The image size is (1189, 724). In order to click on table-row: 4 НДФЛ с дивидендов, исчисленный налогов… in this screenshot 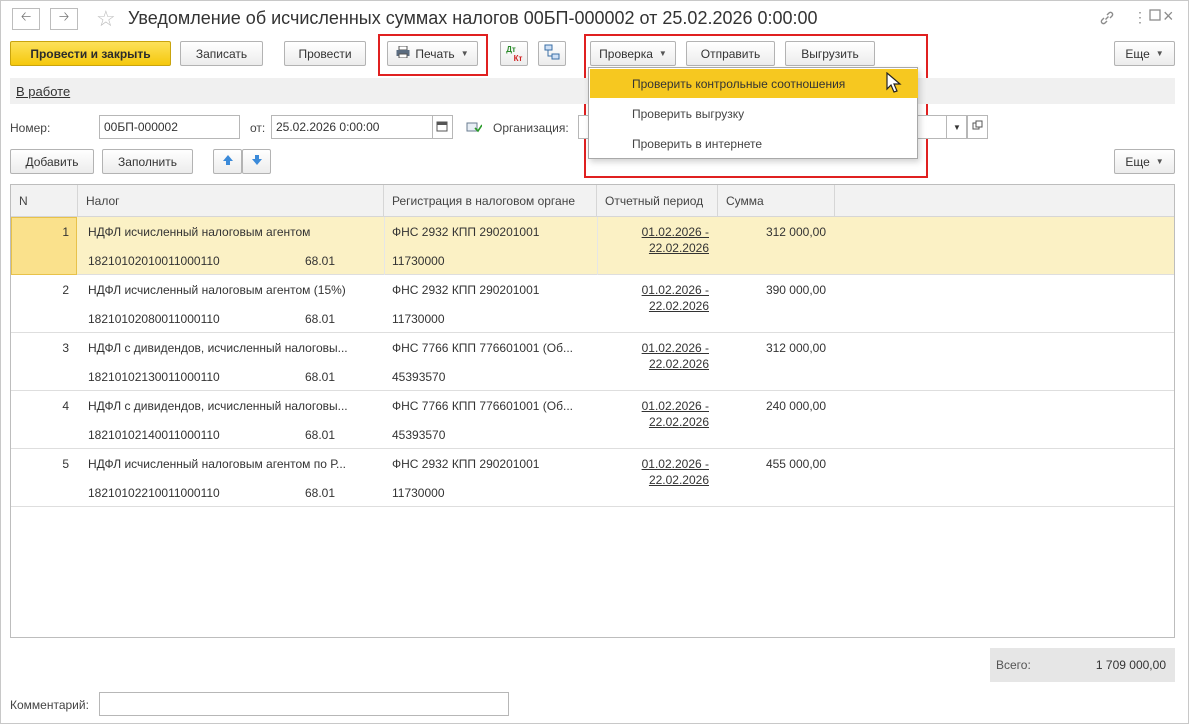, I will do `click(592, 420)`.